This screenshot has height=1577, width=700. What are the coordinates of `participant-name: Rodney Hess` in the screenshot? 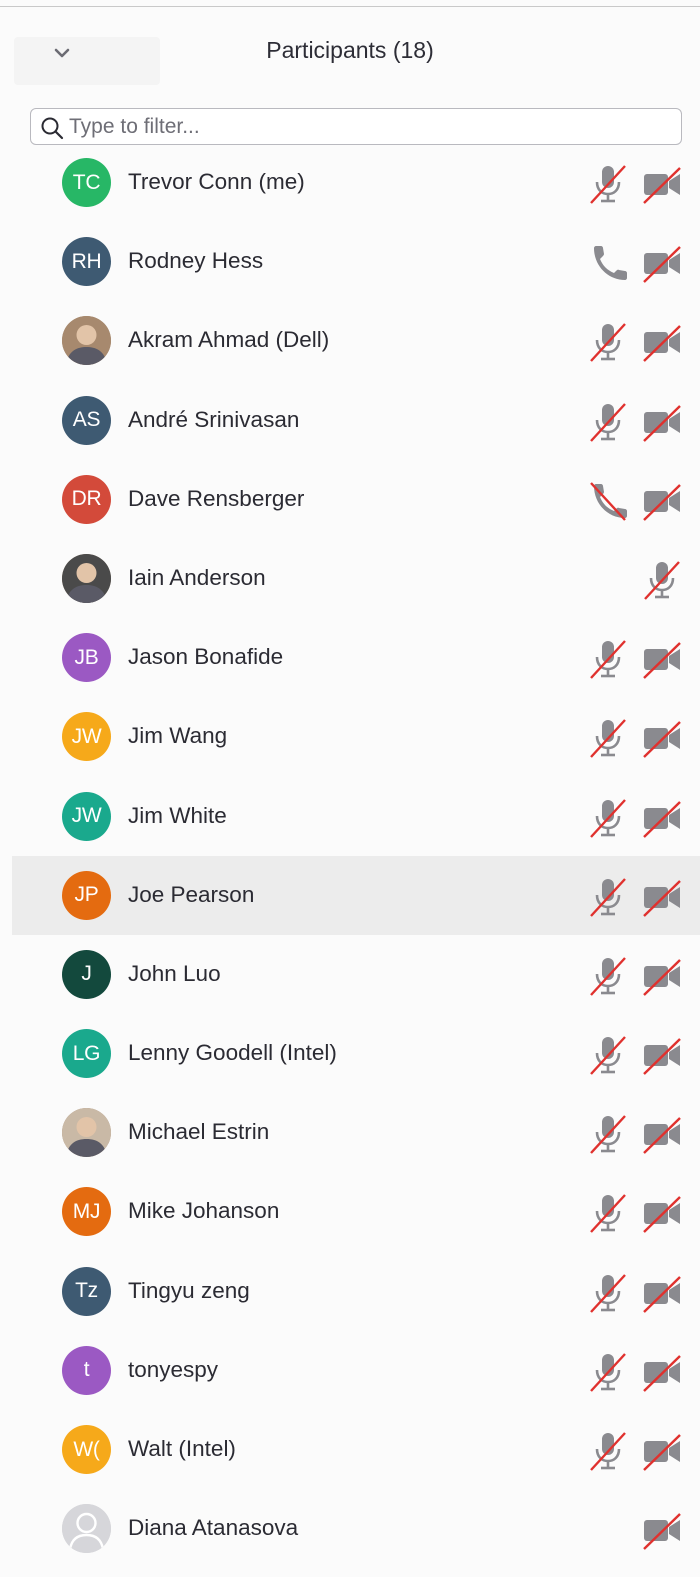 It's located at (196, 261).